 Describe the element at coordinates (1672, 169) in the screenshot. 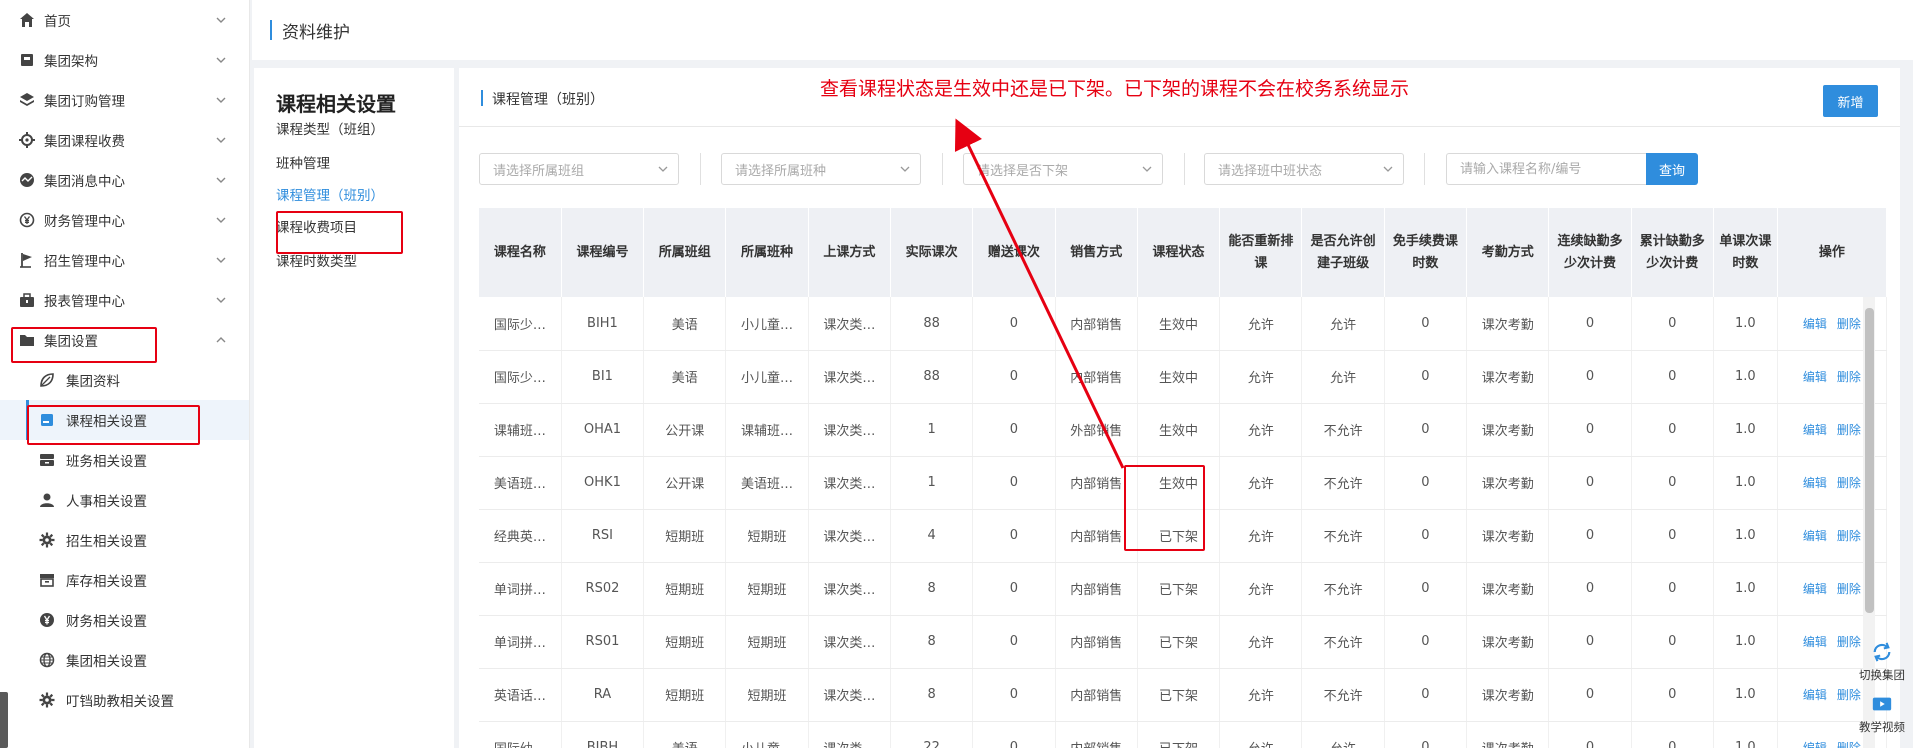

I see `search-button: 查询` at that location.